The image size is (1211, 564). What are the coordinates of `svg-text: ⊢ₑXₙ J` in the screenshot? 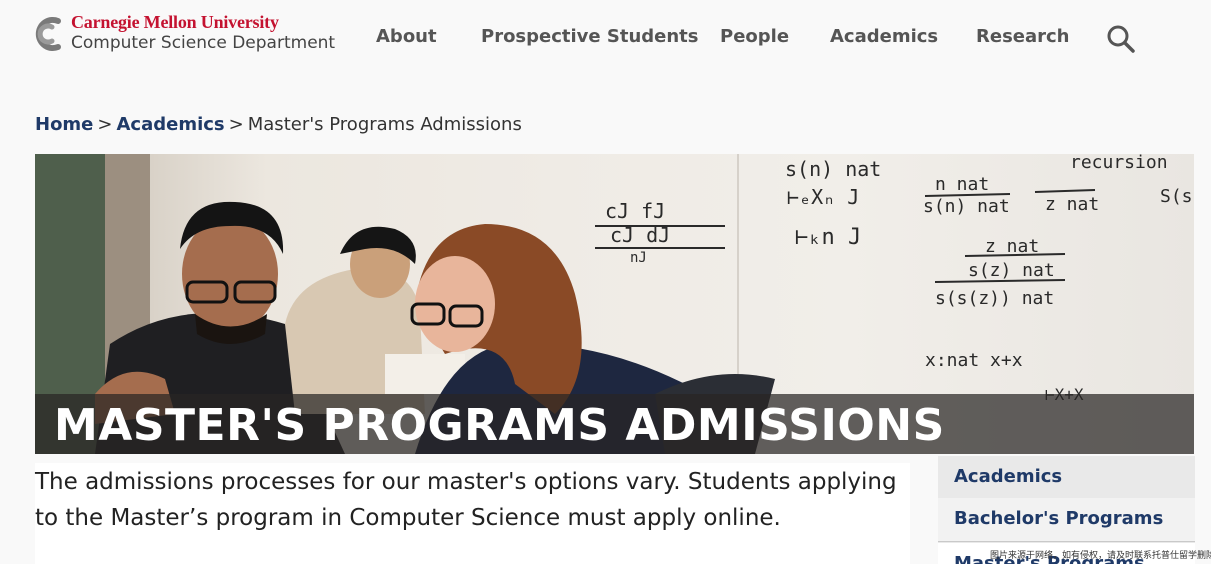 It's located at (823, 197).